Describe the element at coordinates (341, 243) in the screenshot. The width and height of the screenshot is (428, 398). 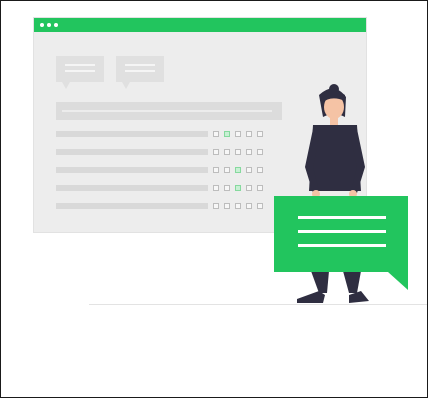
I see `chat-card-illustration` at that location.